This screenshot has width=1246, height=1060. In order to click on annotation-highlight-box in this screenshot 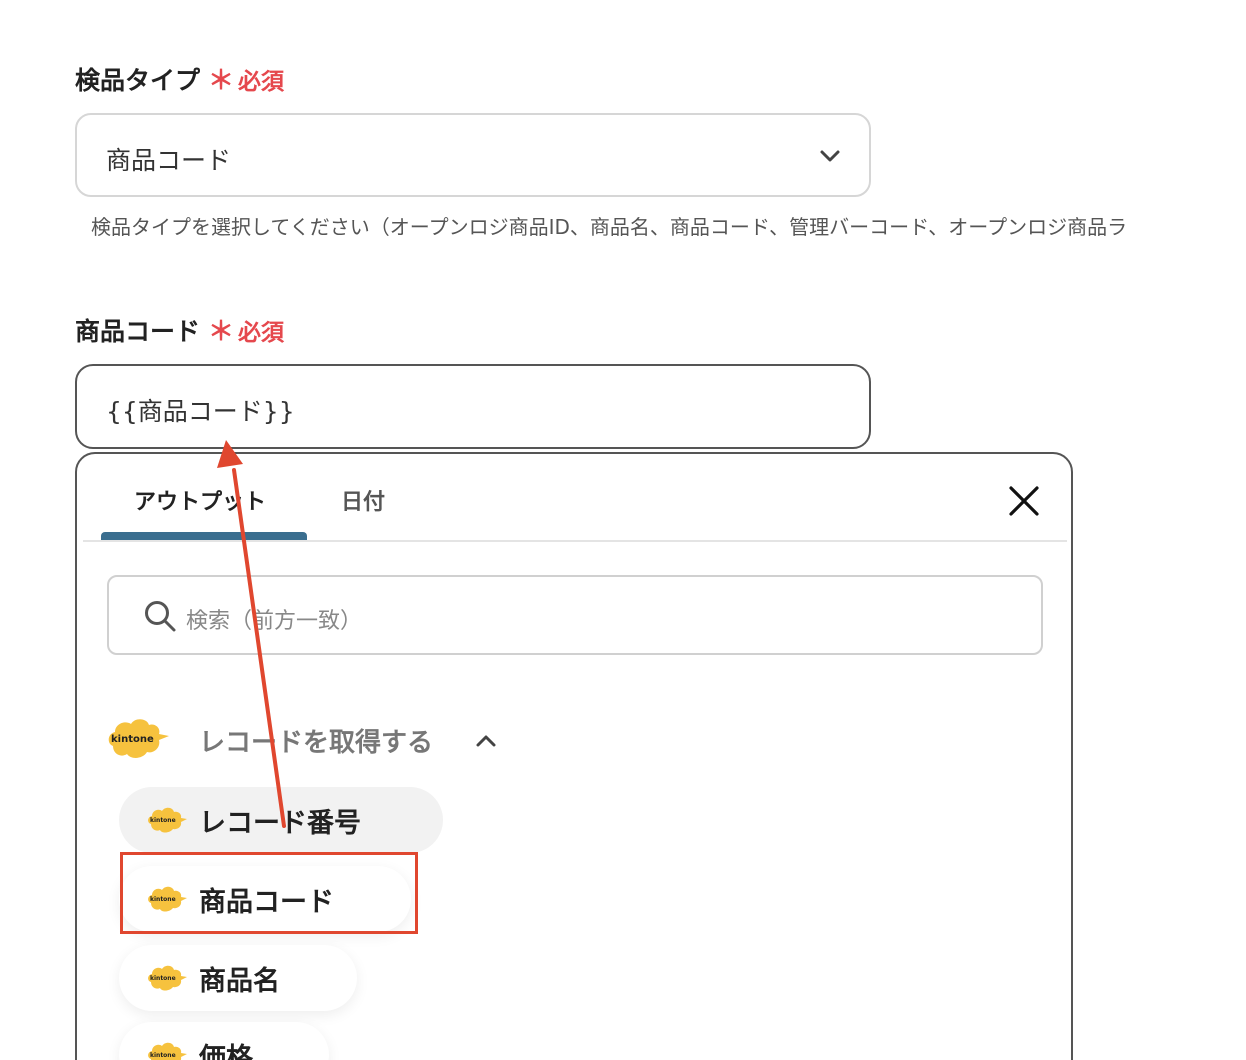, I will do `click(269, 893)`.